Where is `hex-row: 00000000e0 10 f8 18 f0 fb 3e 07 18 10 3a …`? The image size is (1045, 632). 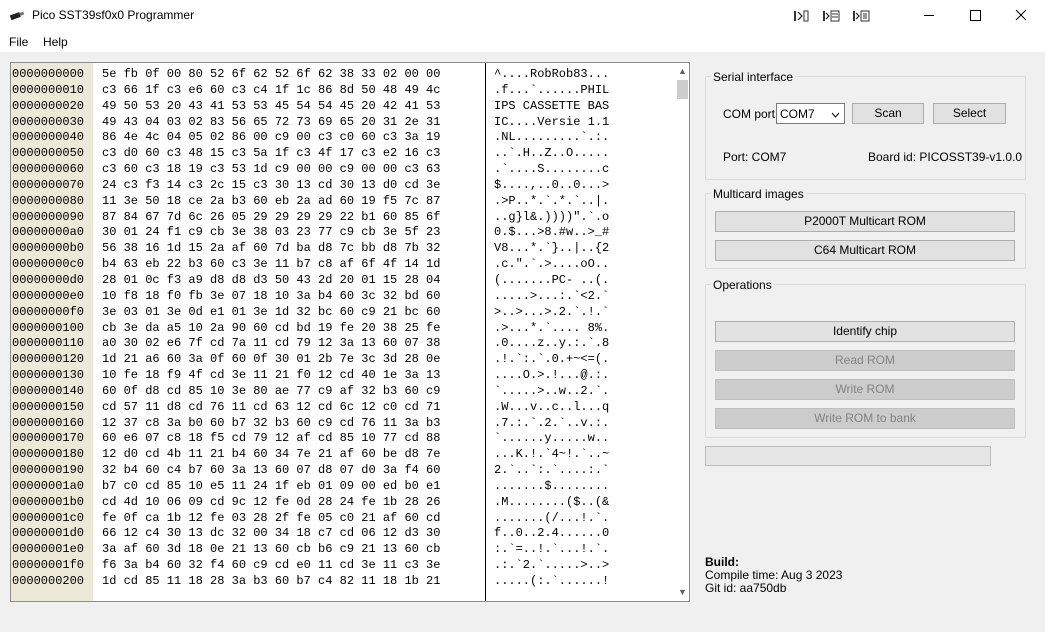 hex-row: 00000000e0 10 f8 18 f0 fb 3e 07 18 10 3a … is located at coordinates (346, 297).